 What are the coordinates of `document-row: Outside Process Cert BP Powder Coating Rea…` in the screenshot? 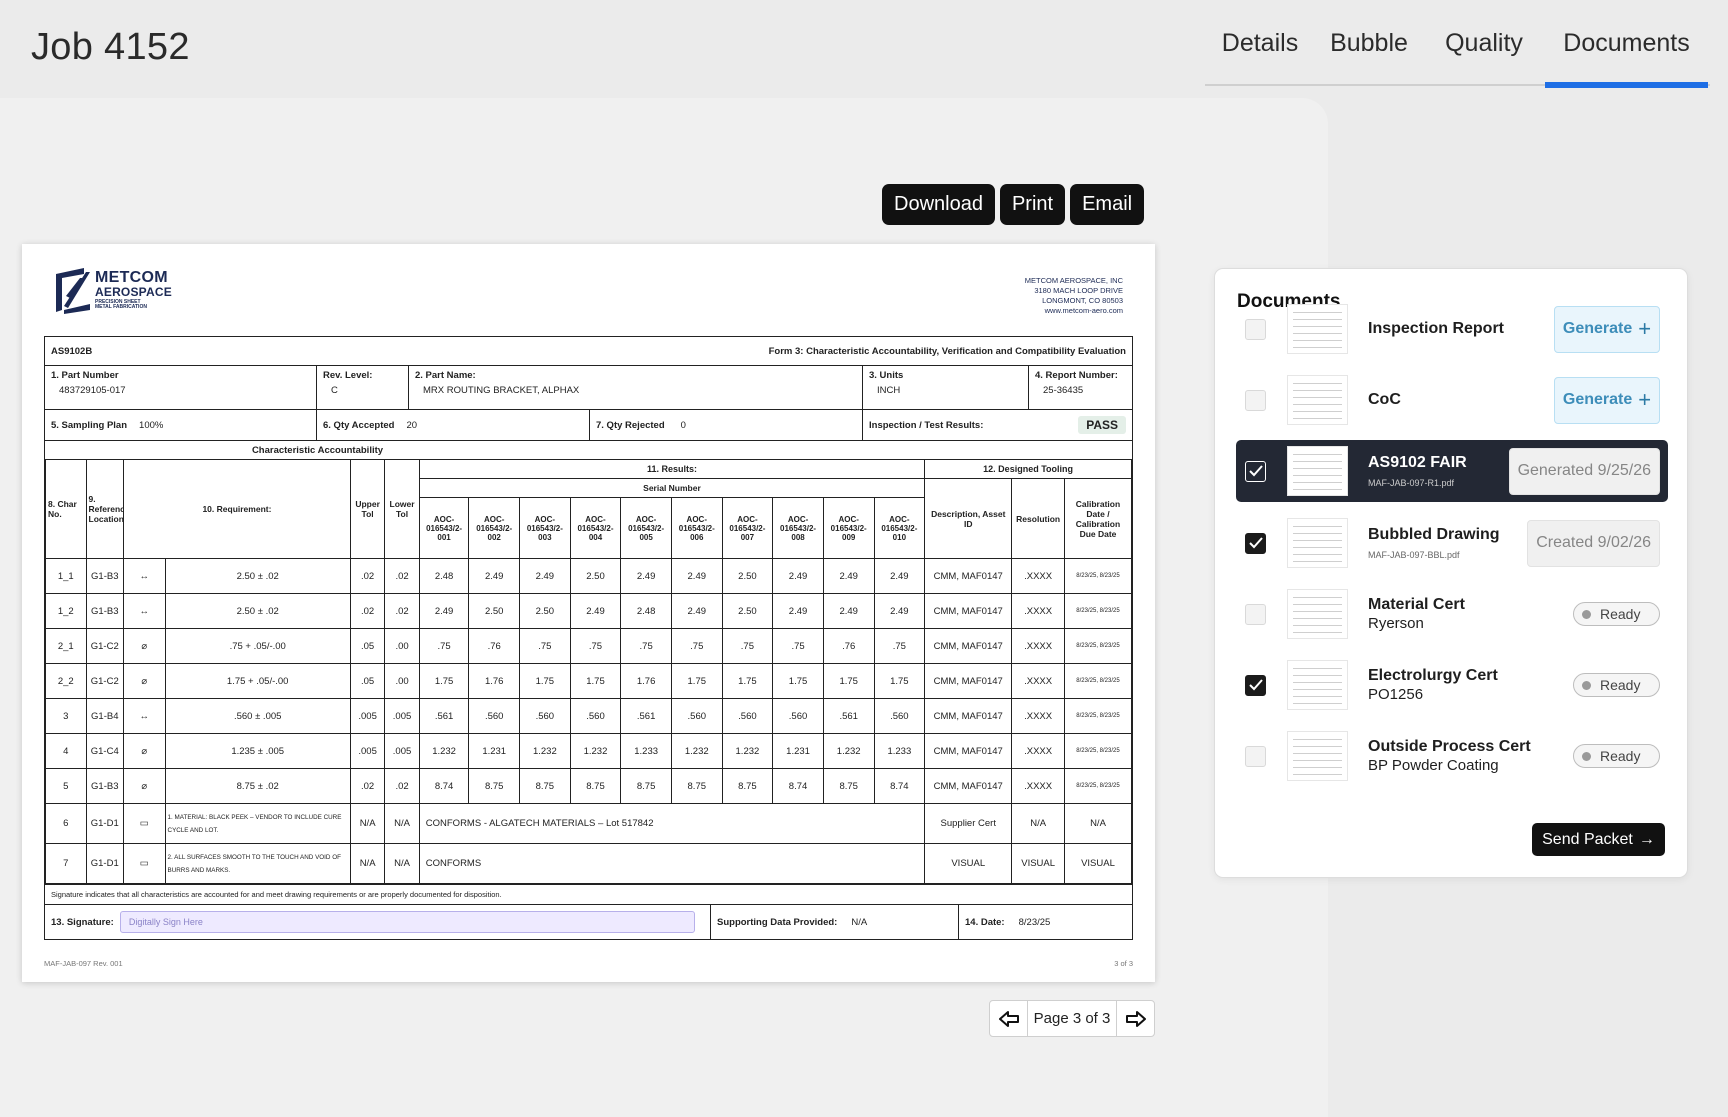 It's located at (1452, 756).